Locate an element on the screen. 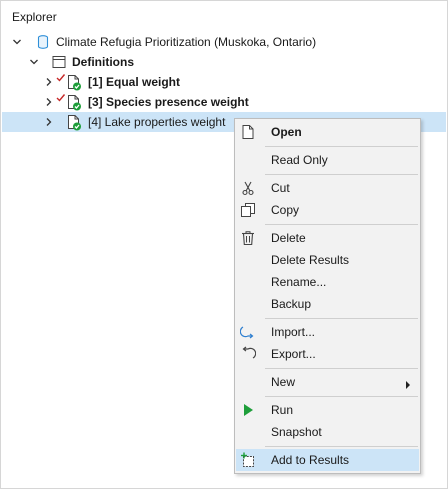  table-icon is located at coordinates (59, 62).